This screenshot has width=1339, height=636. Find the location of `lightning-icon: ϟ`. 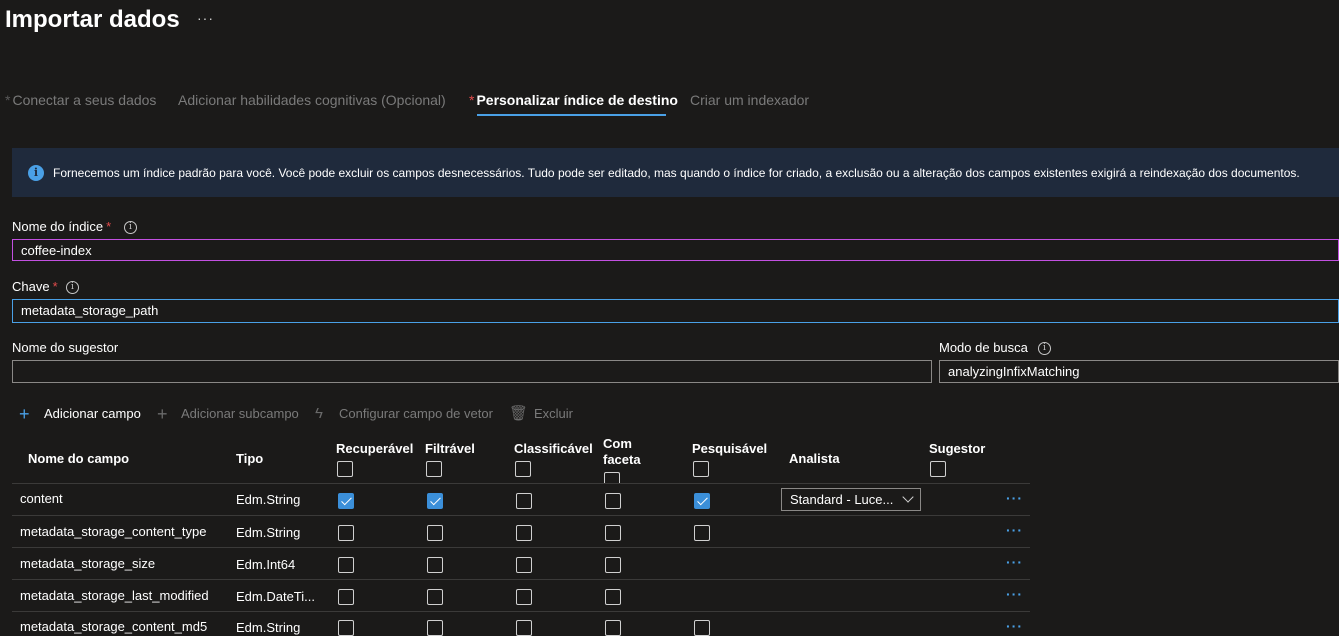

lightning-icon: ϟ is located at coordinates (319, 413).